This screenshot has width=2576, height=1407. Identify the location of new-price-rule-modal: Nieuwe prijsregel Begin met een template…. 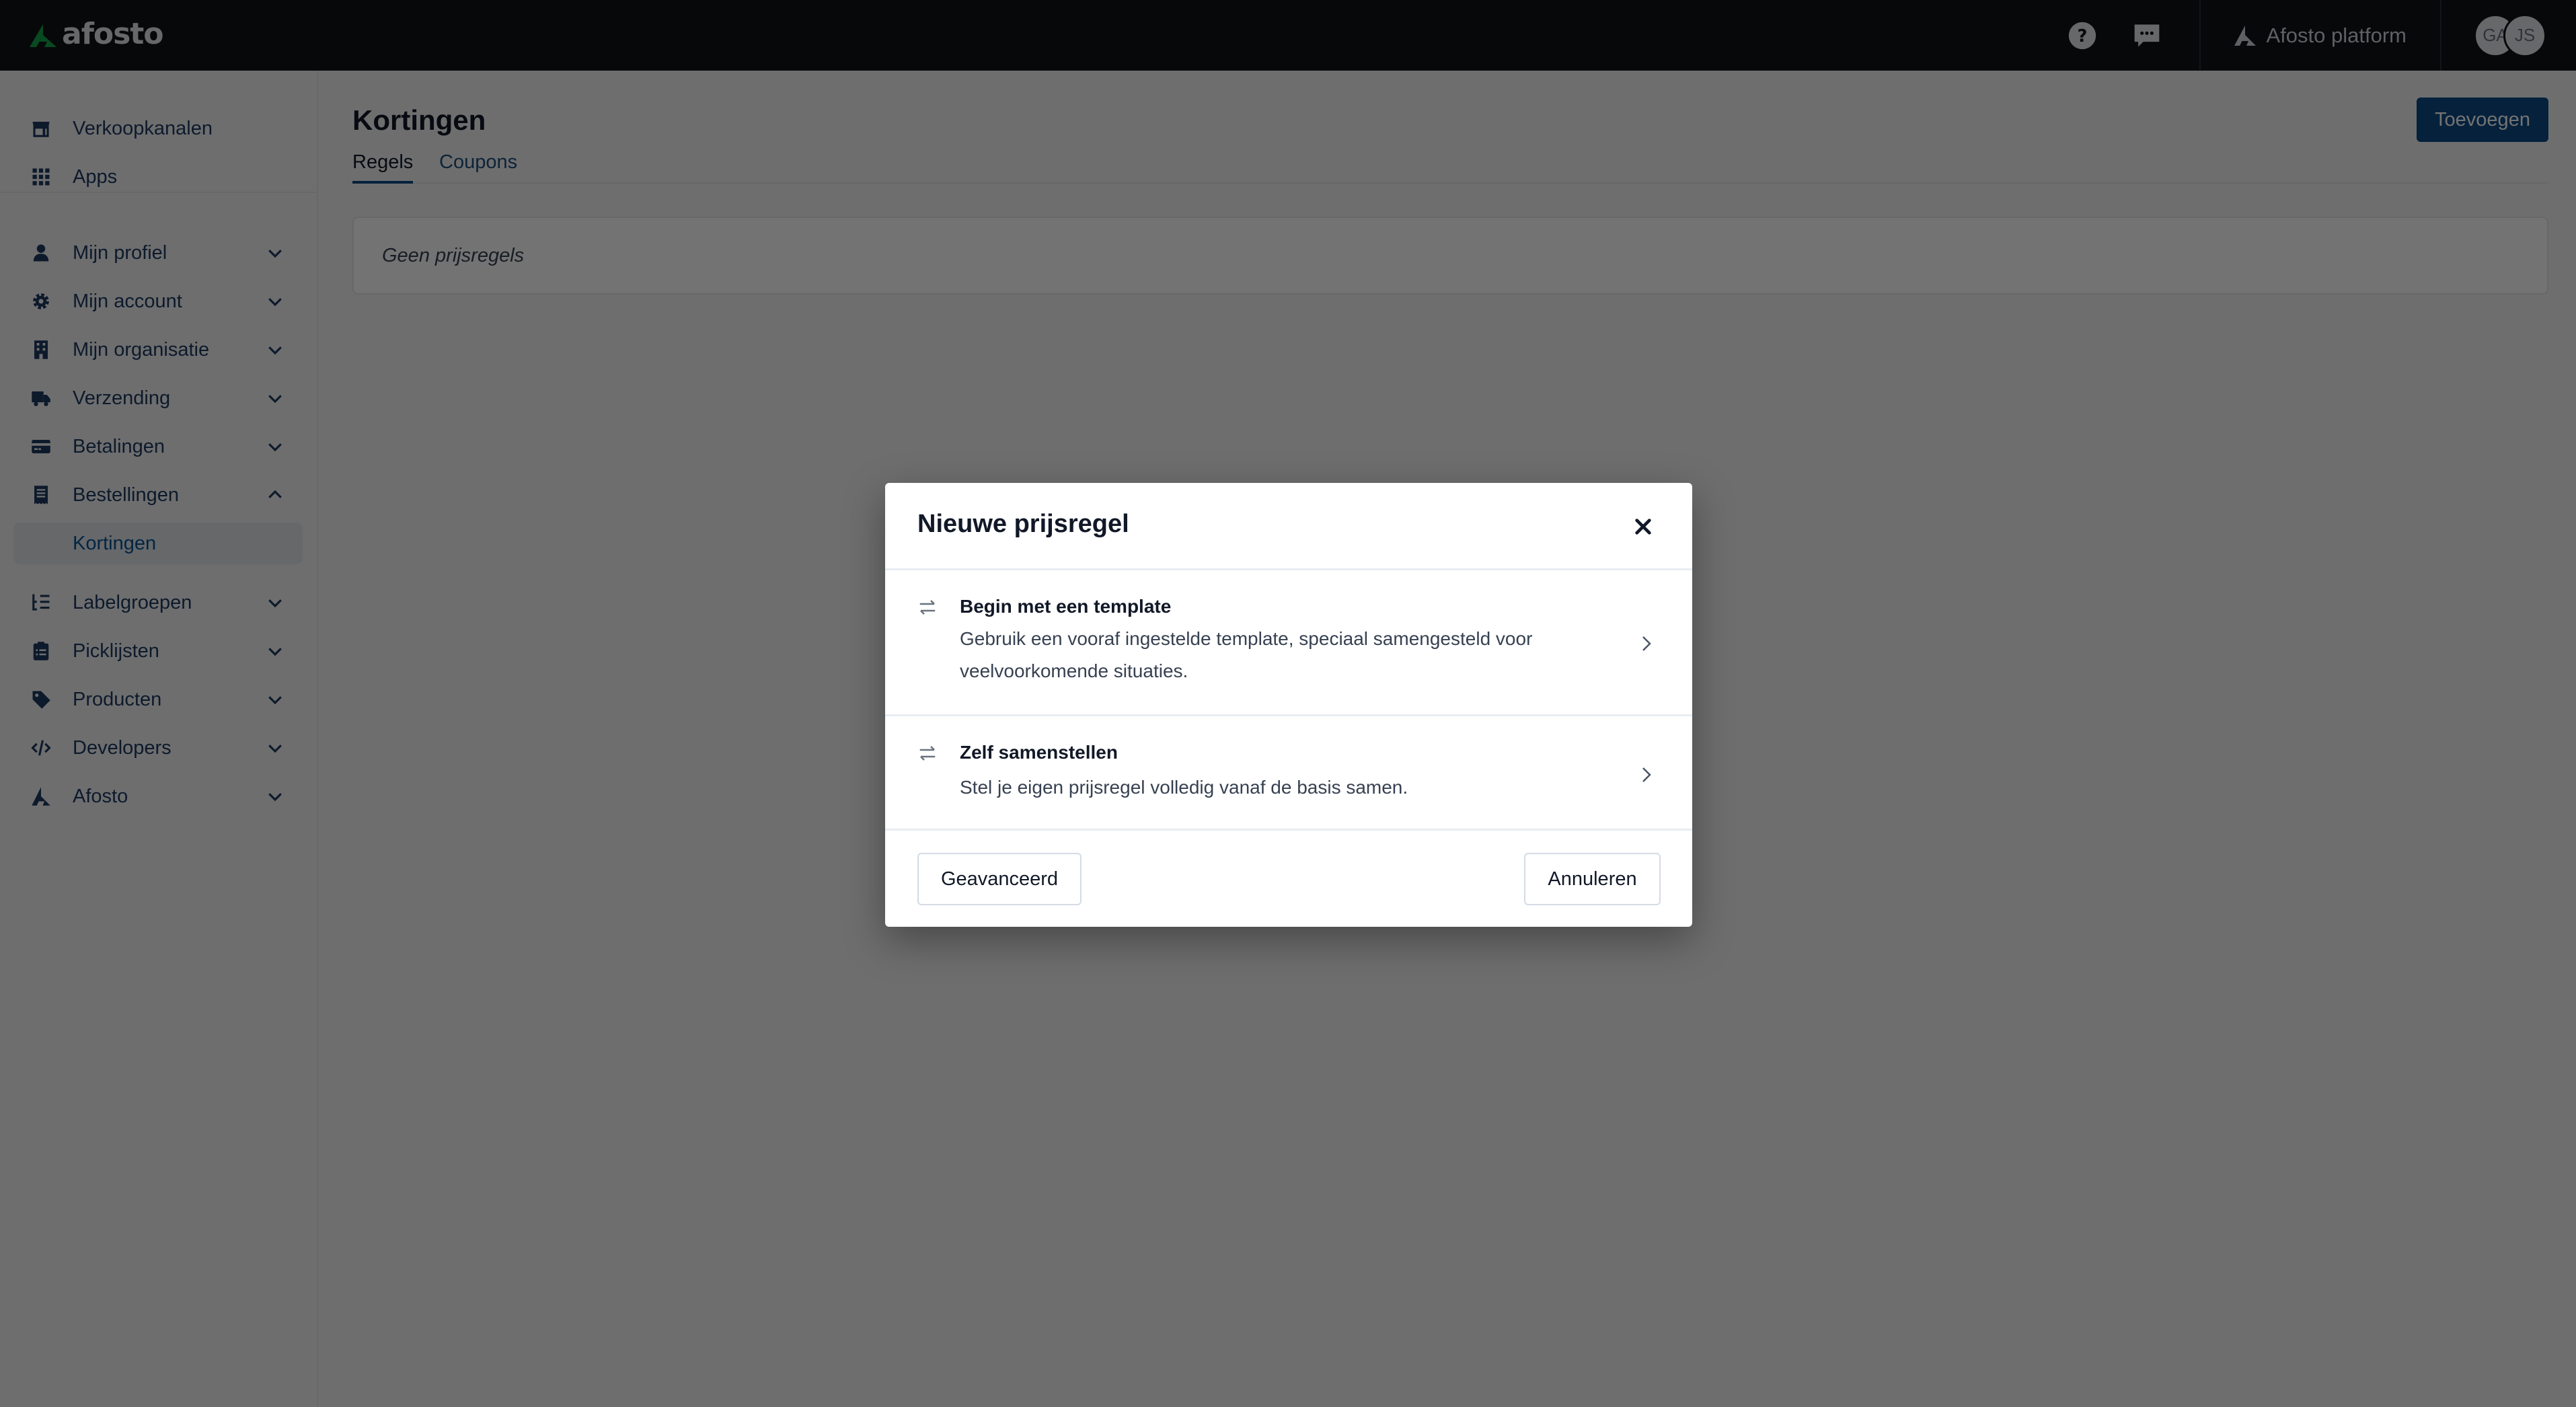
(1288, 705).